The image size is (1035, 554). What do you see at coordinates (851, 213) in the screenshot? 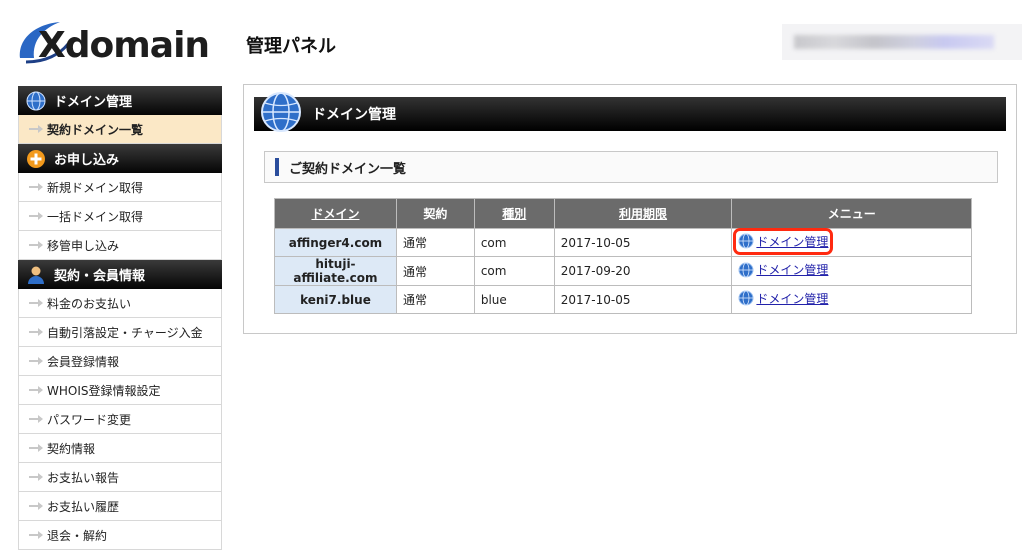
I see `column-header-menu: メニュー` at bounding box center [851, 213].